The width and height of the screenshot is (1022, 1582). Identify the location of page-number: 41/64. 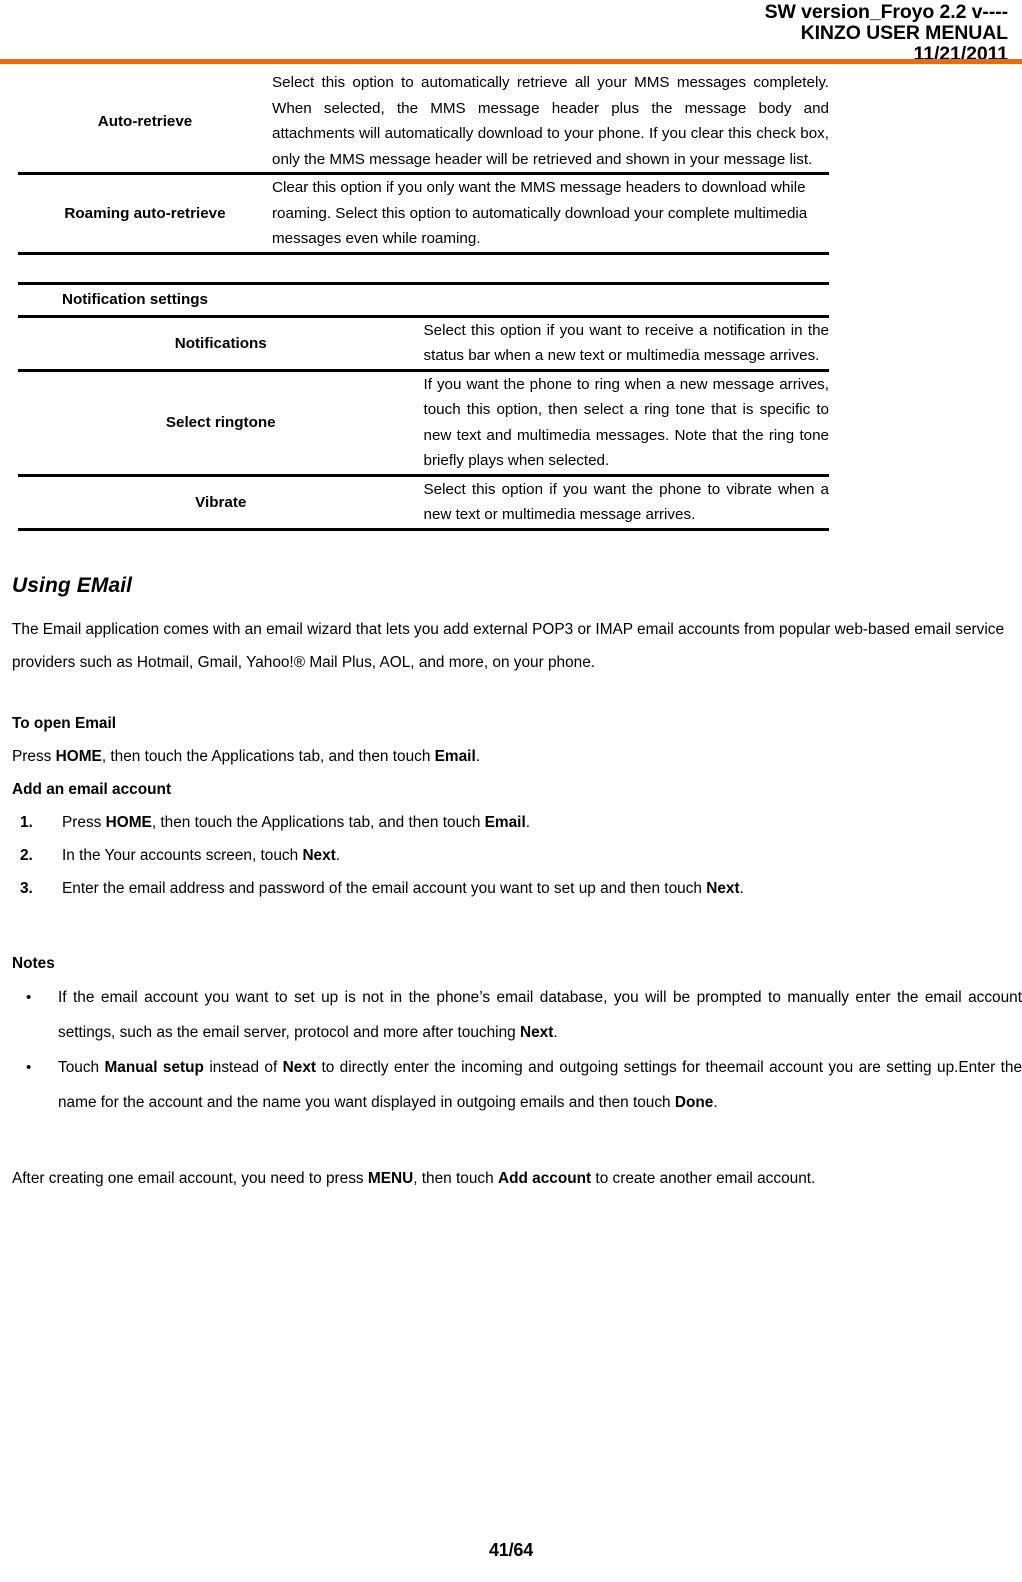
(511, 1550).